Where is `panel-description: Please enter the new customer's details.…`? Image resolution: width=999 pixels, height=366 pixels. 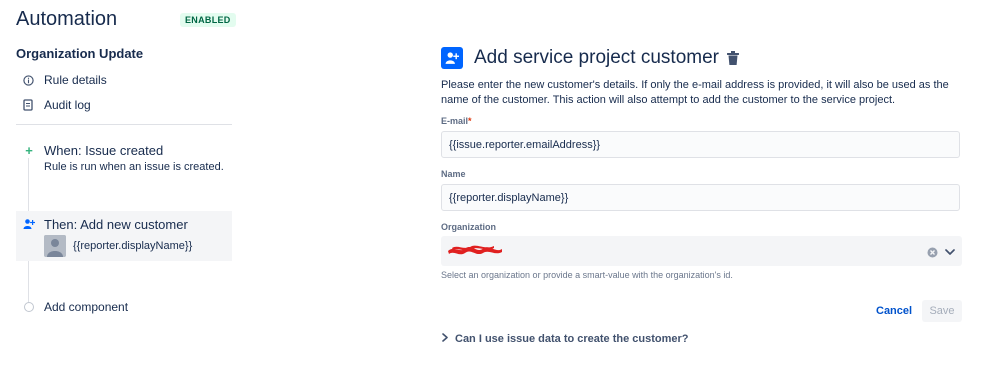 panel-description: Please enter the new customer's details.… is located at coordinates (695, 92).